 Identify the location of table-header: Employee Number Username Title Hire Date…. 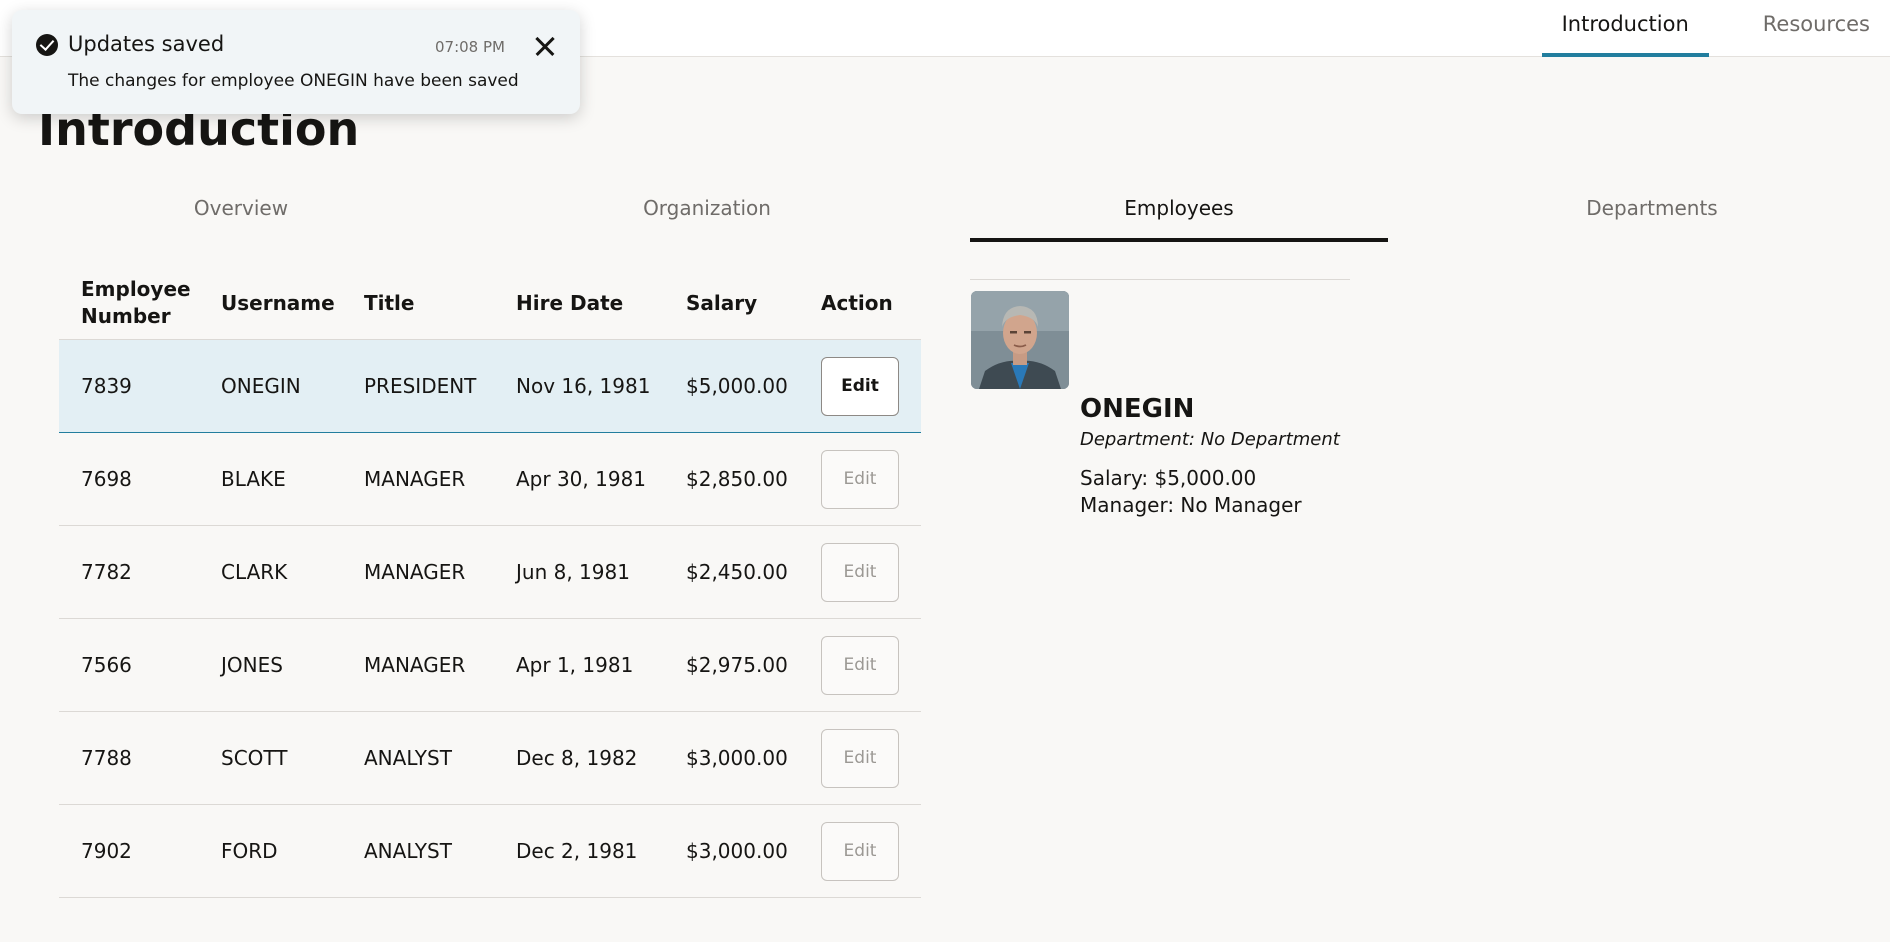
(490, 305).